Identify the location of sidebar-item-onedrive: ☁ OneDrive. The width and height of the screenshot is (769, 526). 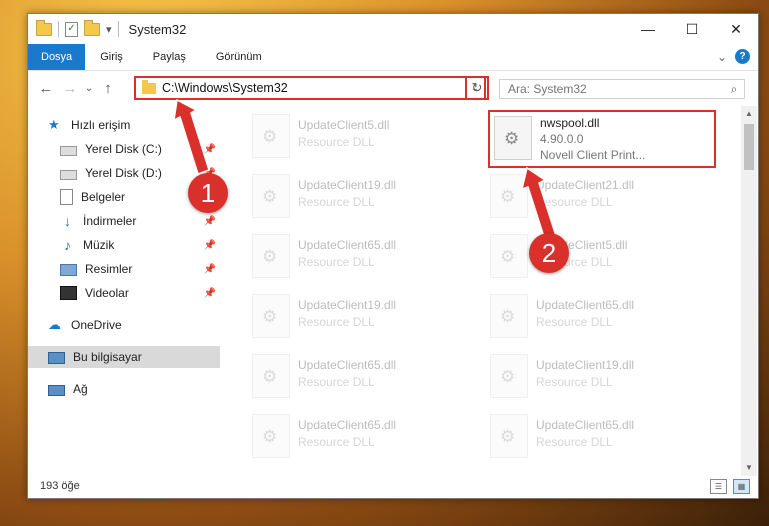
(124, 325).